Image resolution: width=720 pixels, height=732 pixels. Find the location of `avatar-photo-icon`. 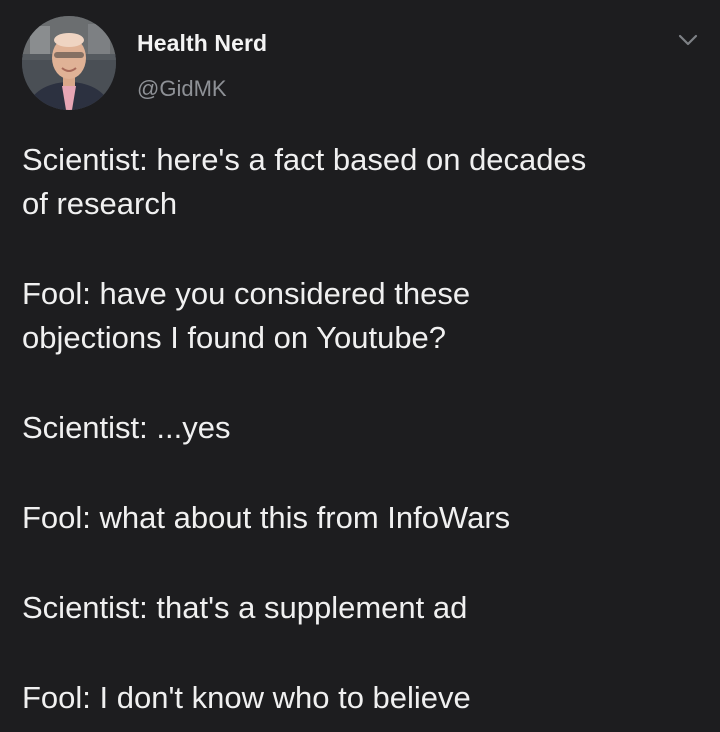

avatar-photo-icon is located at coordinates (69, 63).